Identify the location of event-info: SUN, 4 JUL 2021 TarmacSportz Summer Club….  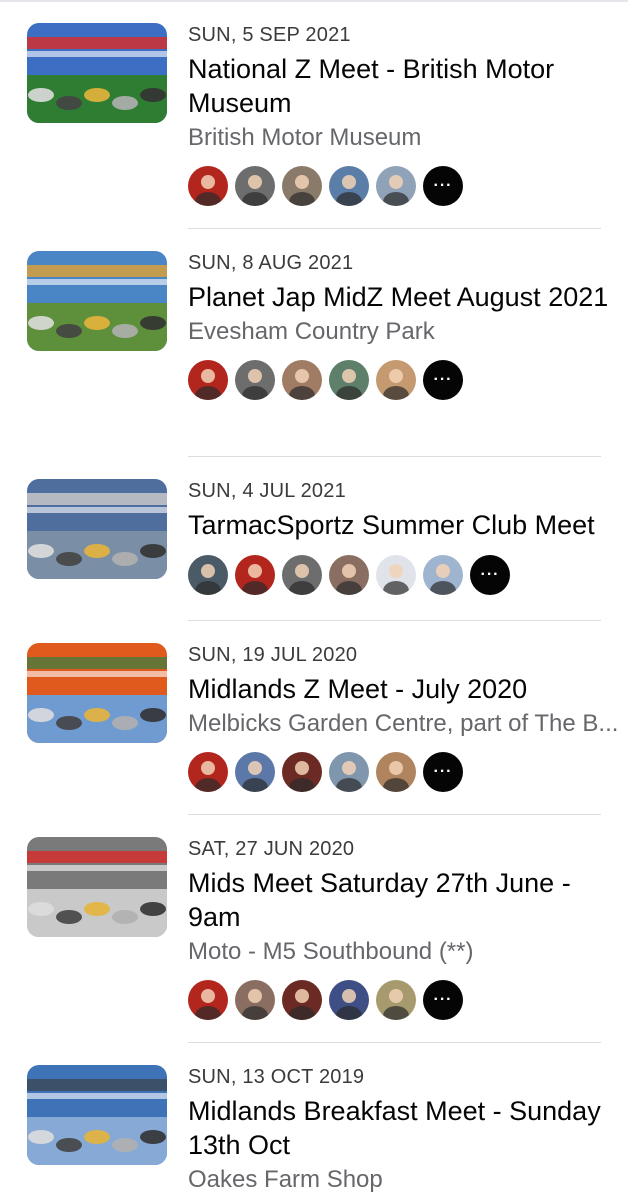
(408, 536).